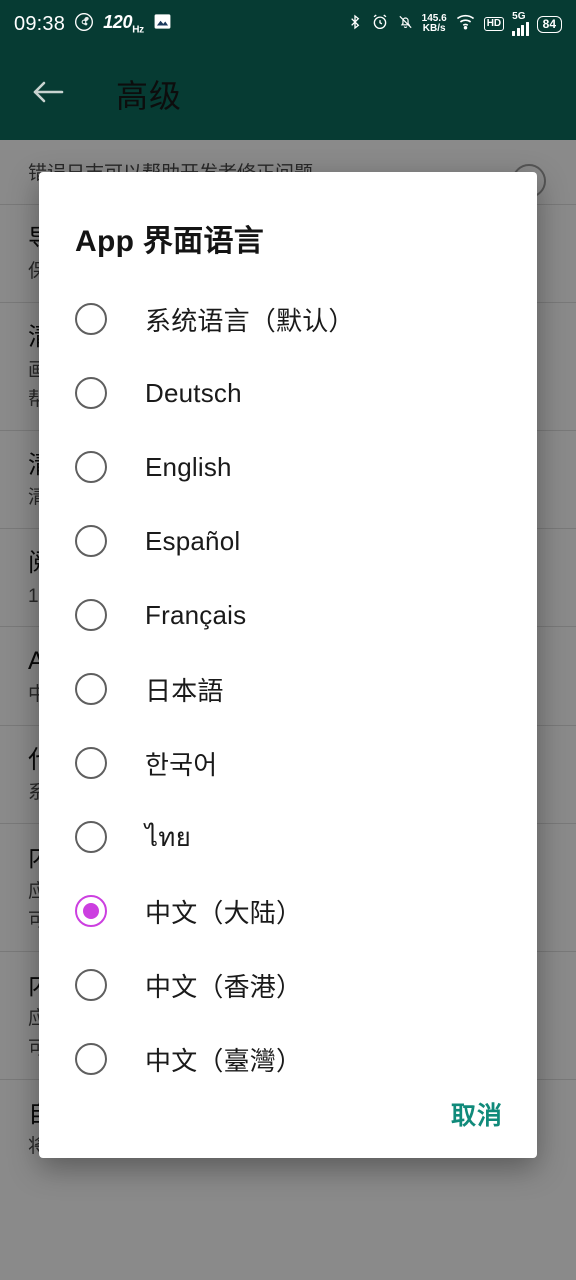 Image resolution: width=576 pixels, height=1280 pixels. I want to click on language-option-label: ไทย, so click(168, 836).